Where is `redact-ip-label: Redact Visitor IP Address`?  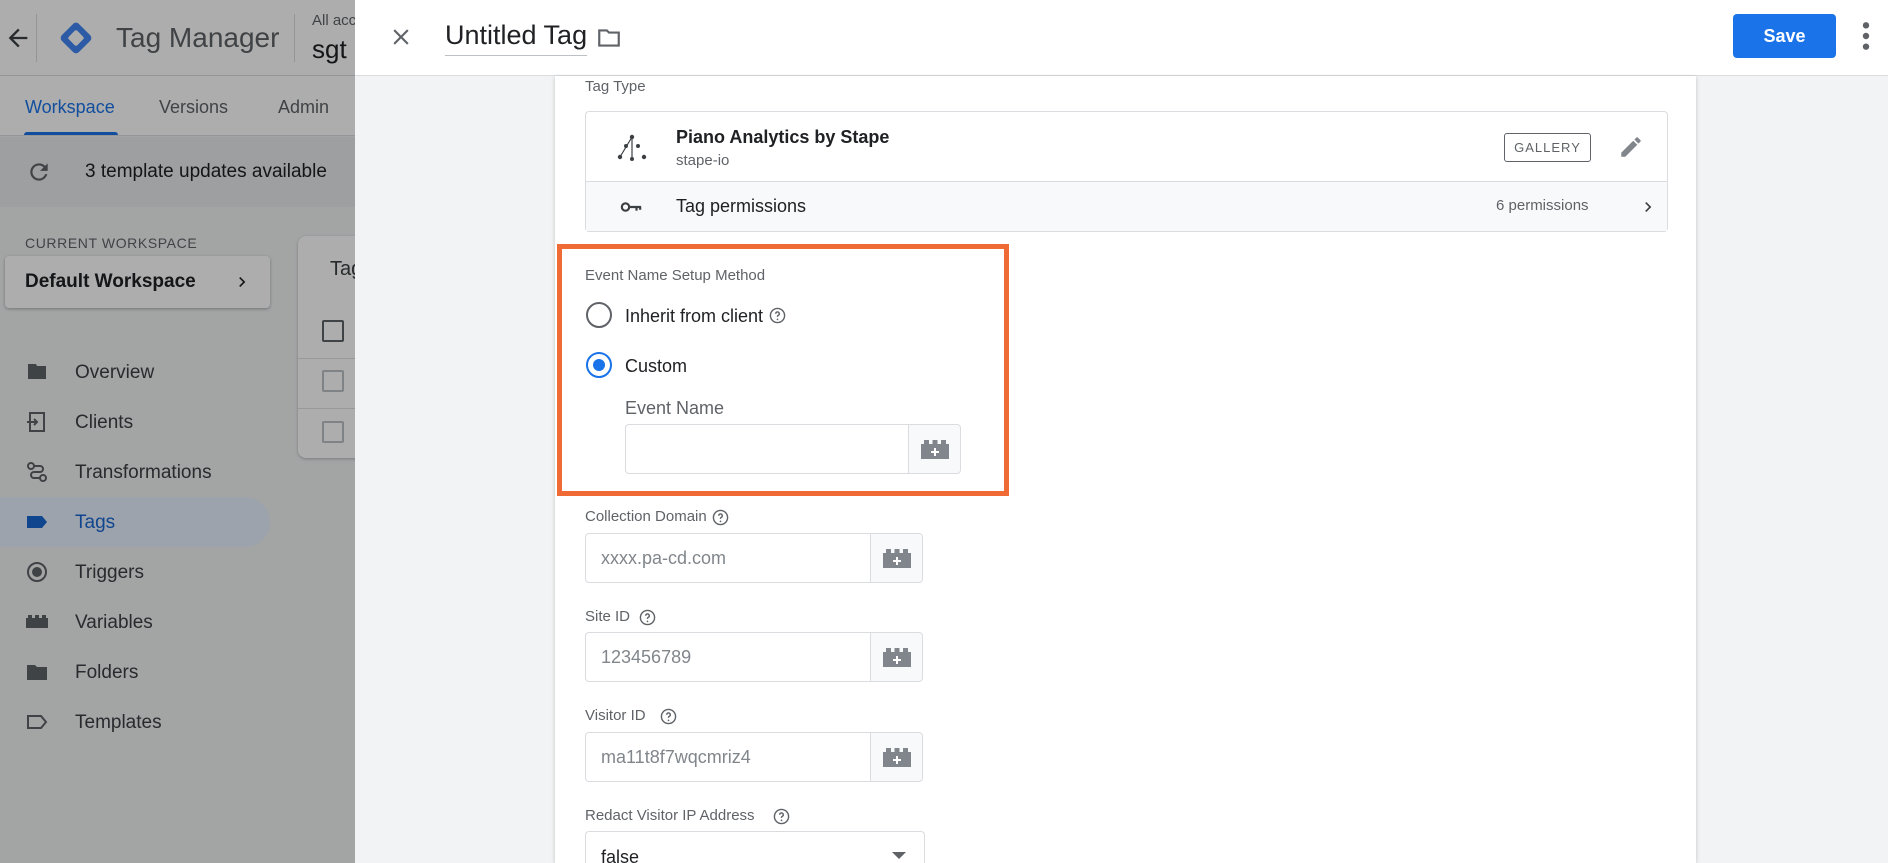
redact-ip-label: Redact Visitor IP Address is located at coordinates (670, 815).